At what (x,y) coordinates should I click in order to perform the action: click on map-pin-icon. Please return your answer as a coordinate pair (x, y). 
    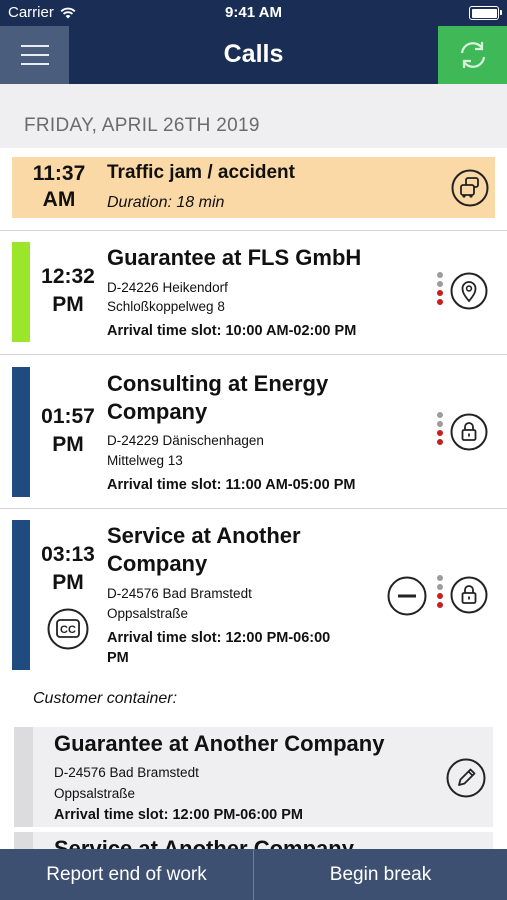
    Looking at the image, I should click on (469, 291).